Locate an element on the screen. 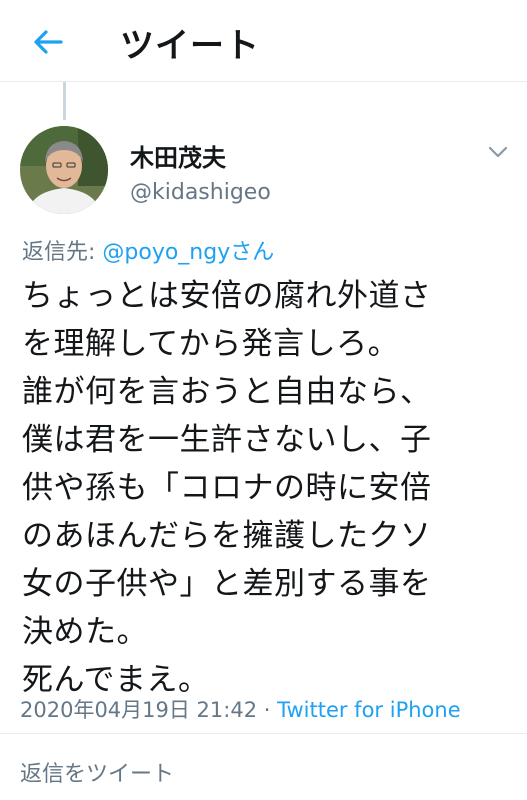  reply-to-mention-link: @poyo_ngyさん is located at coordinates (188, 252).